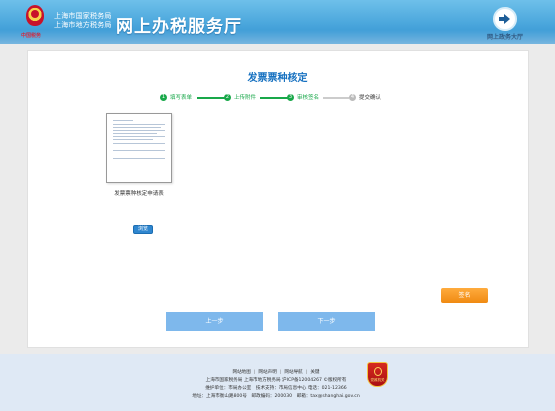 This screenshot has height=411, width=555. What do you see at coordinates (308, 98) in the screenshot?
I see `step-3-label: 审核签名` at bounding box center [308, 98].